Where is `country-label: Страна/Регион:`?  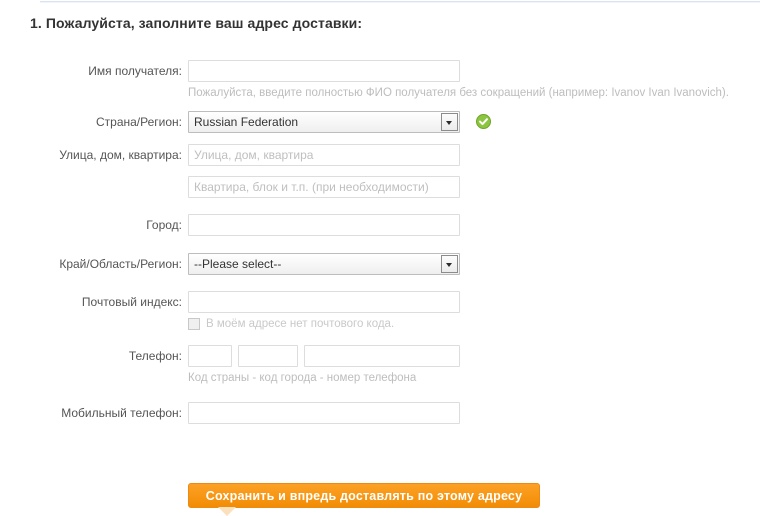 country-label: Страна/Регион: is located at coordinates (138, 122).